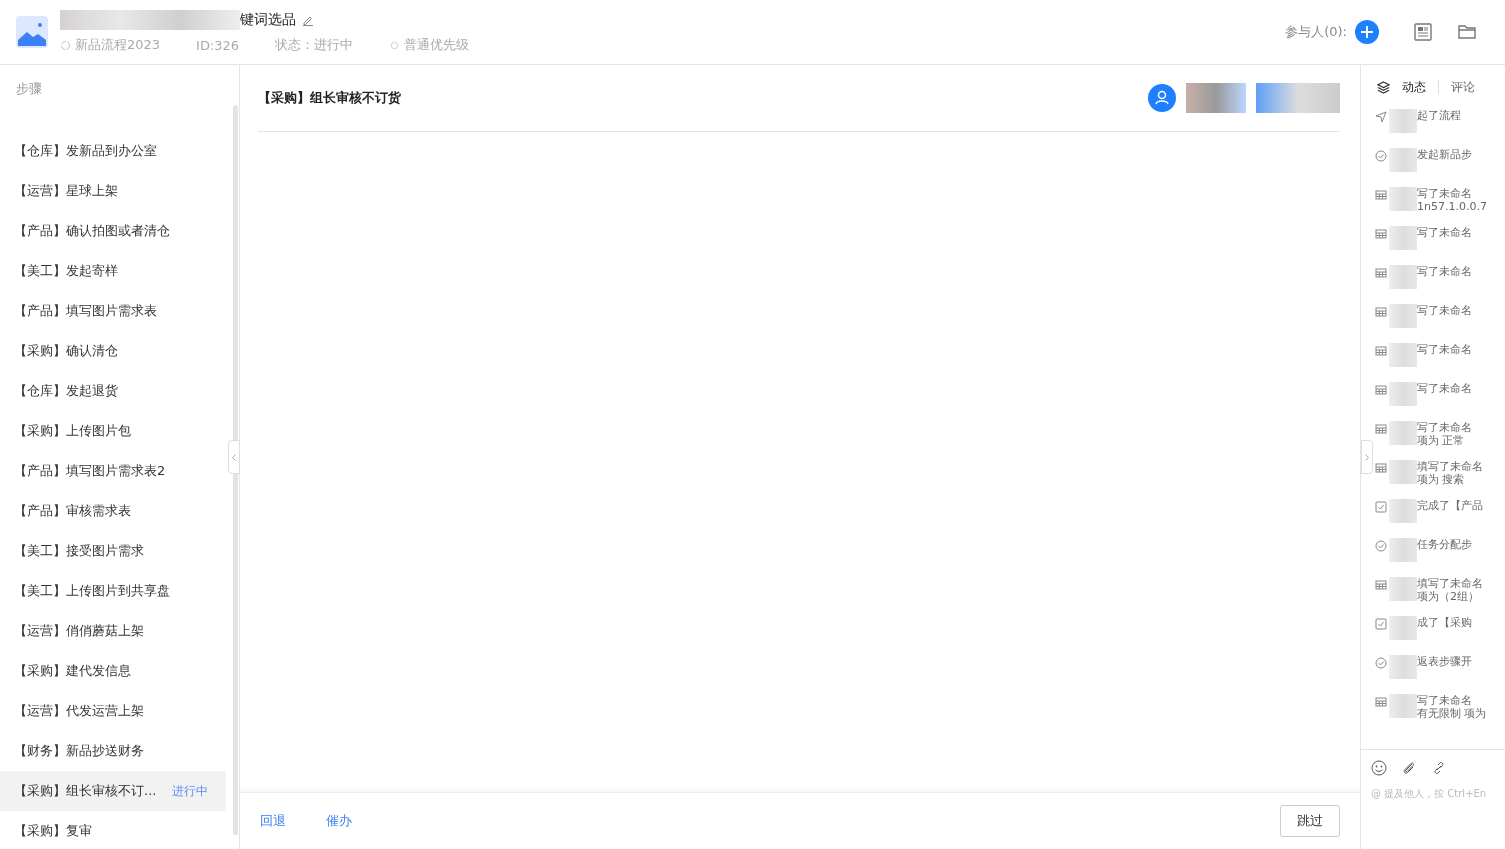 The height and width of the screenshot is (849, 1505). I want to click on activity-text: 项为 正常, so click(1441, 440).